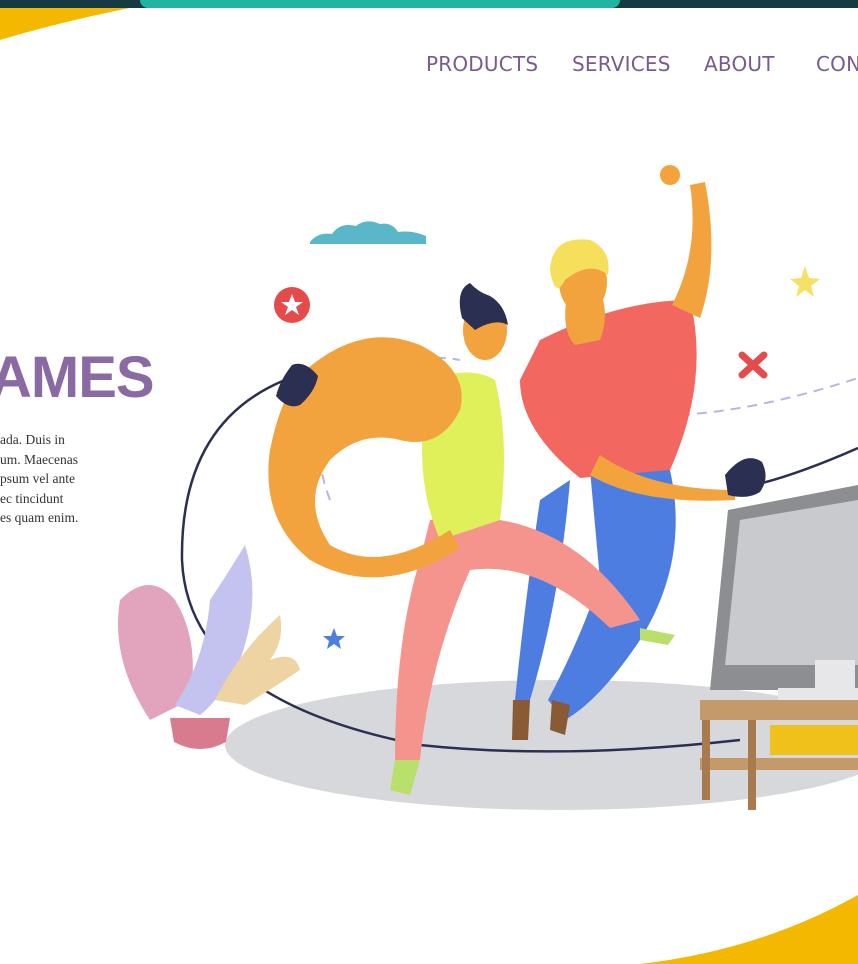 The image size is (858, 964). I want to click on console-box, so click(814, 740).